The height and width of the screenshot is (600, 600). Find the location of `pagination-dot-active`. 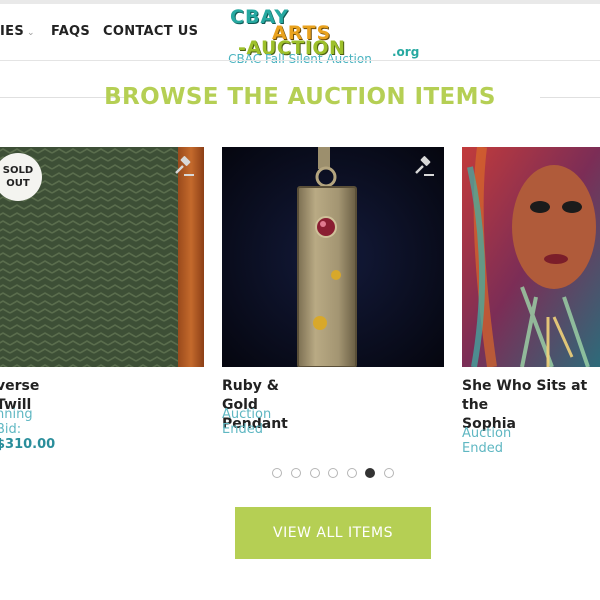

pagination-dot-active is located at coordinates (370, 473).